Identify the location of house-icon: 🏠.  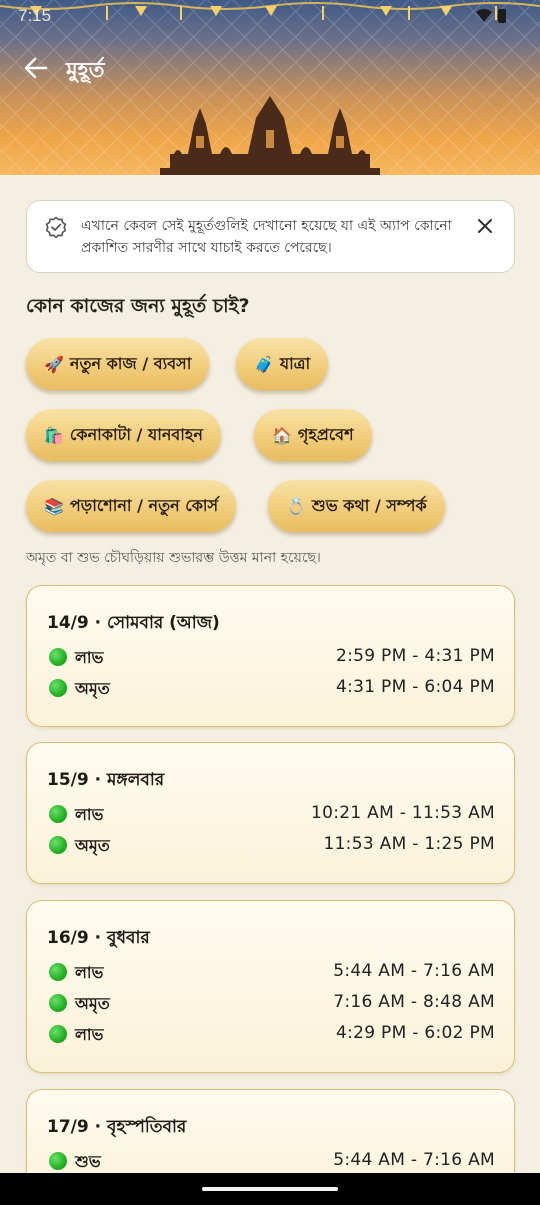
(282, 435).